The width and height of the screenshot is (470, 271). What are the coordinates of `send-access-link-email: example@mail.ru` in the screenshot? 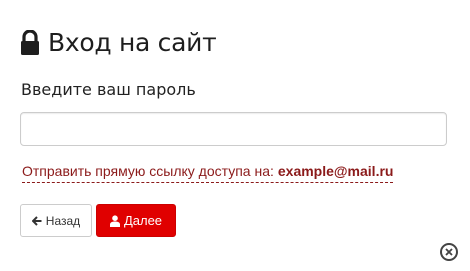 It's located at (335, 171).